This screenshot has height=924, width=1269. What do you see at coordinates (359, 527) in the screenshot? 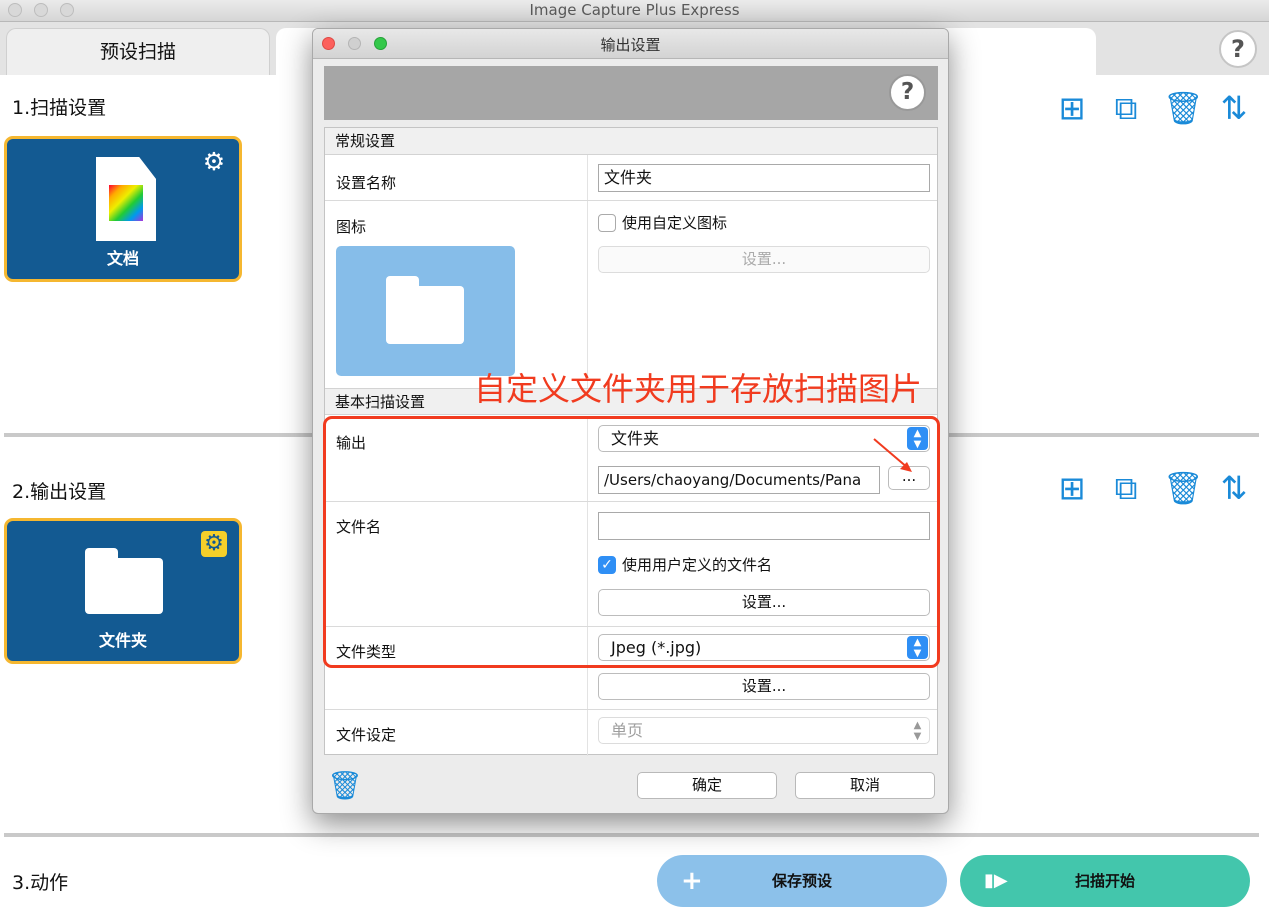
I see `filename-label: 文件名` at bounding box center [359, 527].